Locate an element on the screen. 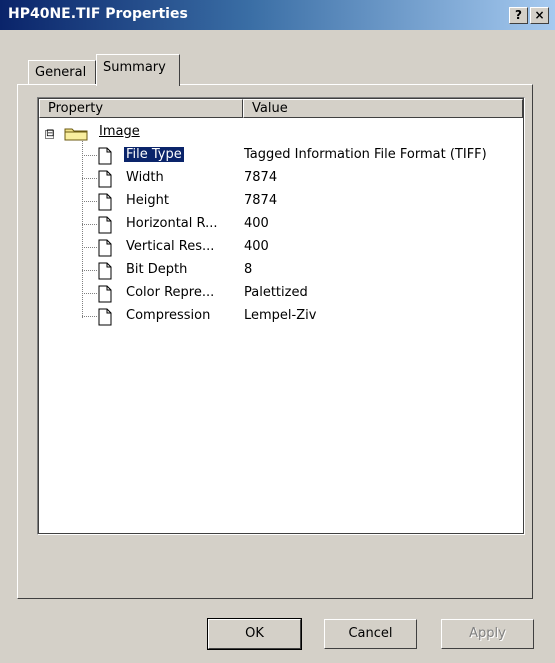 The height and width of the screenshot is (663, 555). apply-button: Apply is located at coordinates (487, 634).